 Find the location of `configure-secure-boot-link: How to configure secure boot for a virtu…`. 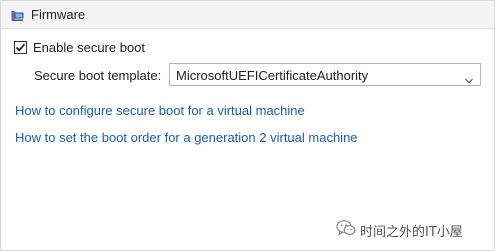

configure-secure-boot-link: How to configure secure boot for a virtu… is located at coordinates (160, 110).